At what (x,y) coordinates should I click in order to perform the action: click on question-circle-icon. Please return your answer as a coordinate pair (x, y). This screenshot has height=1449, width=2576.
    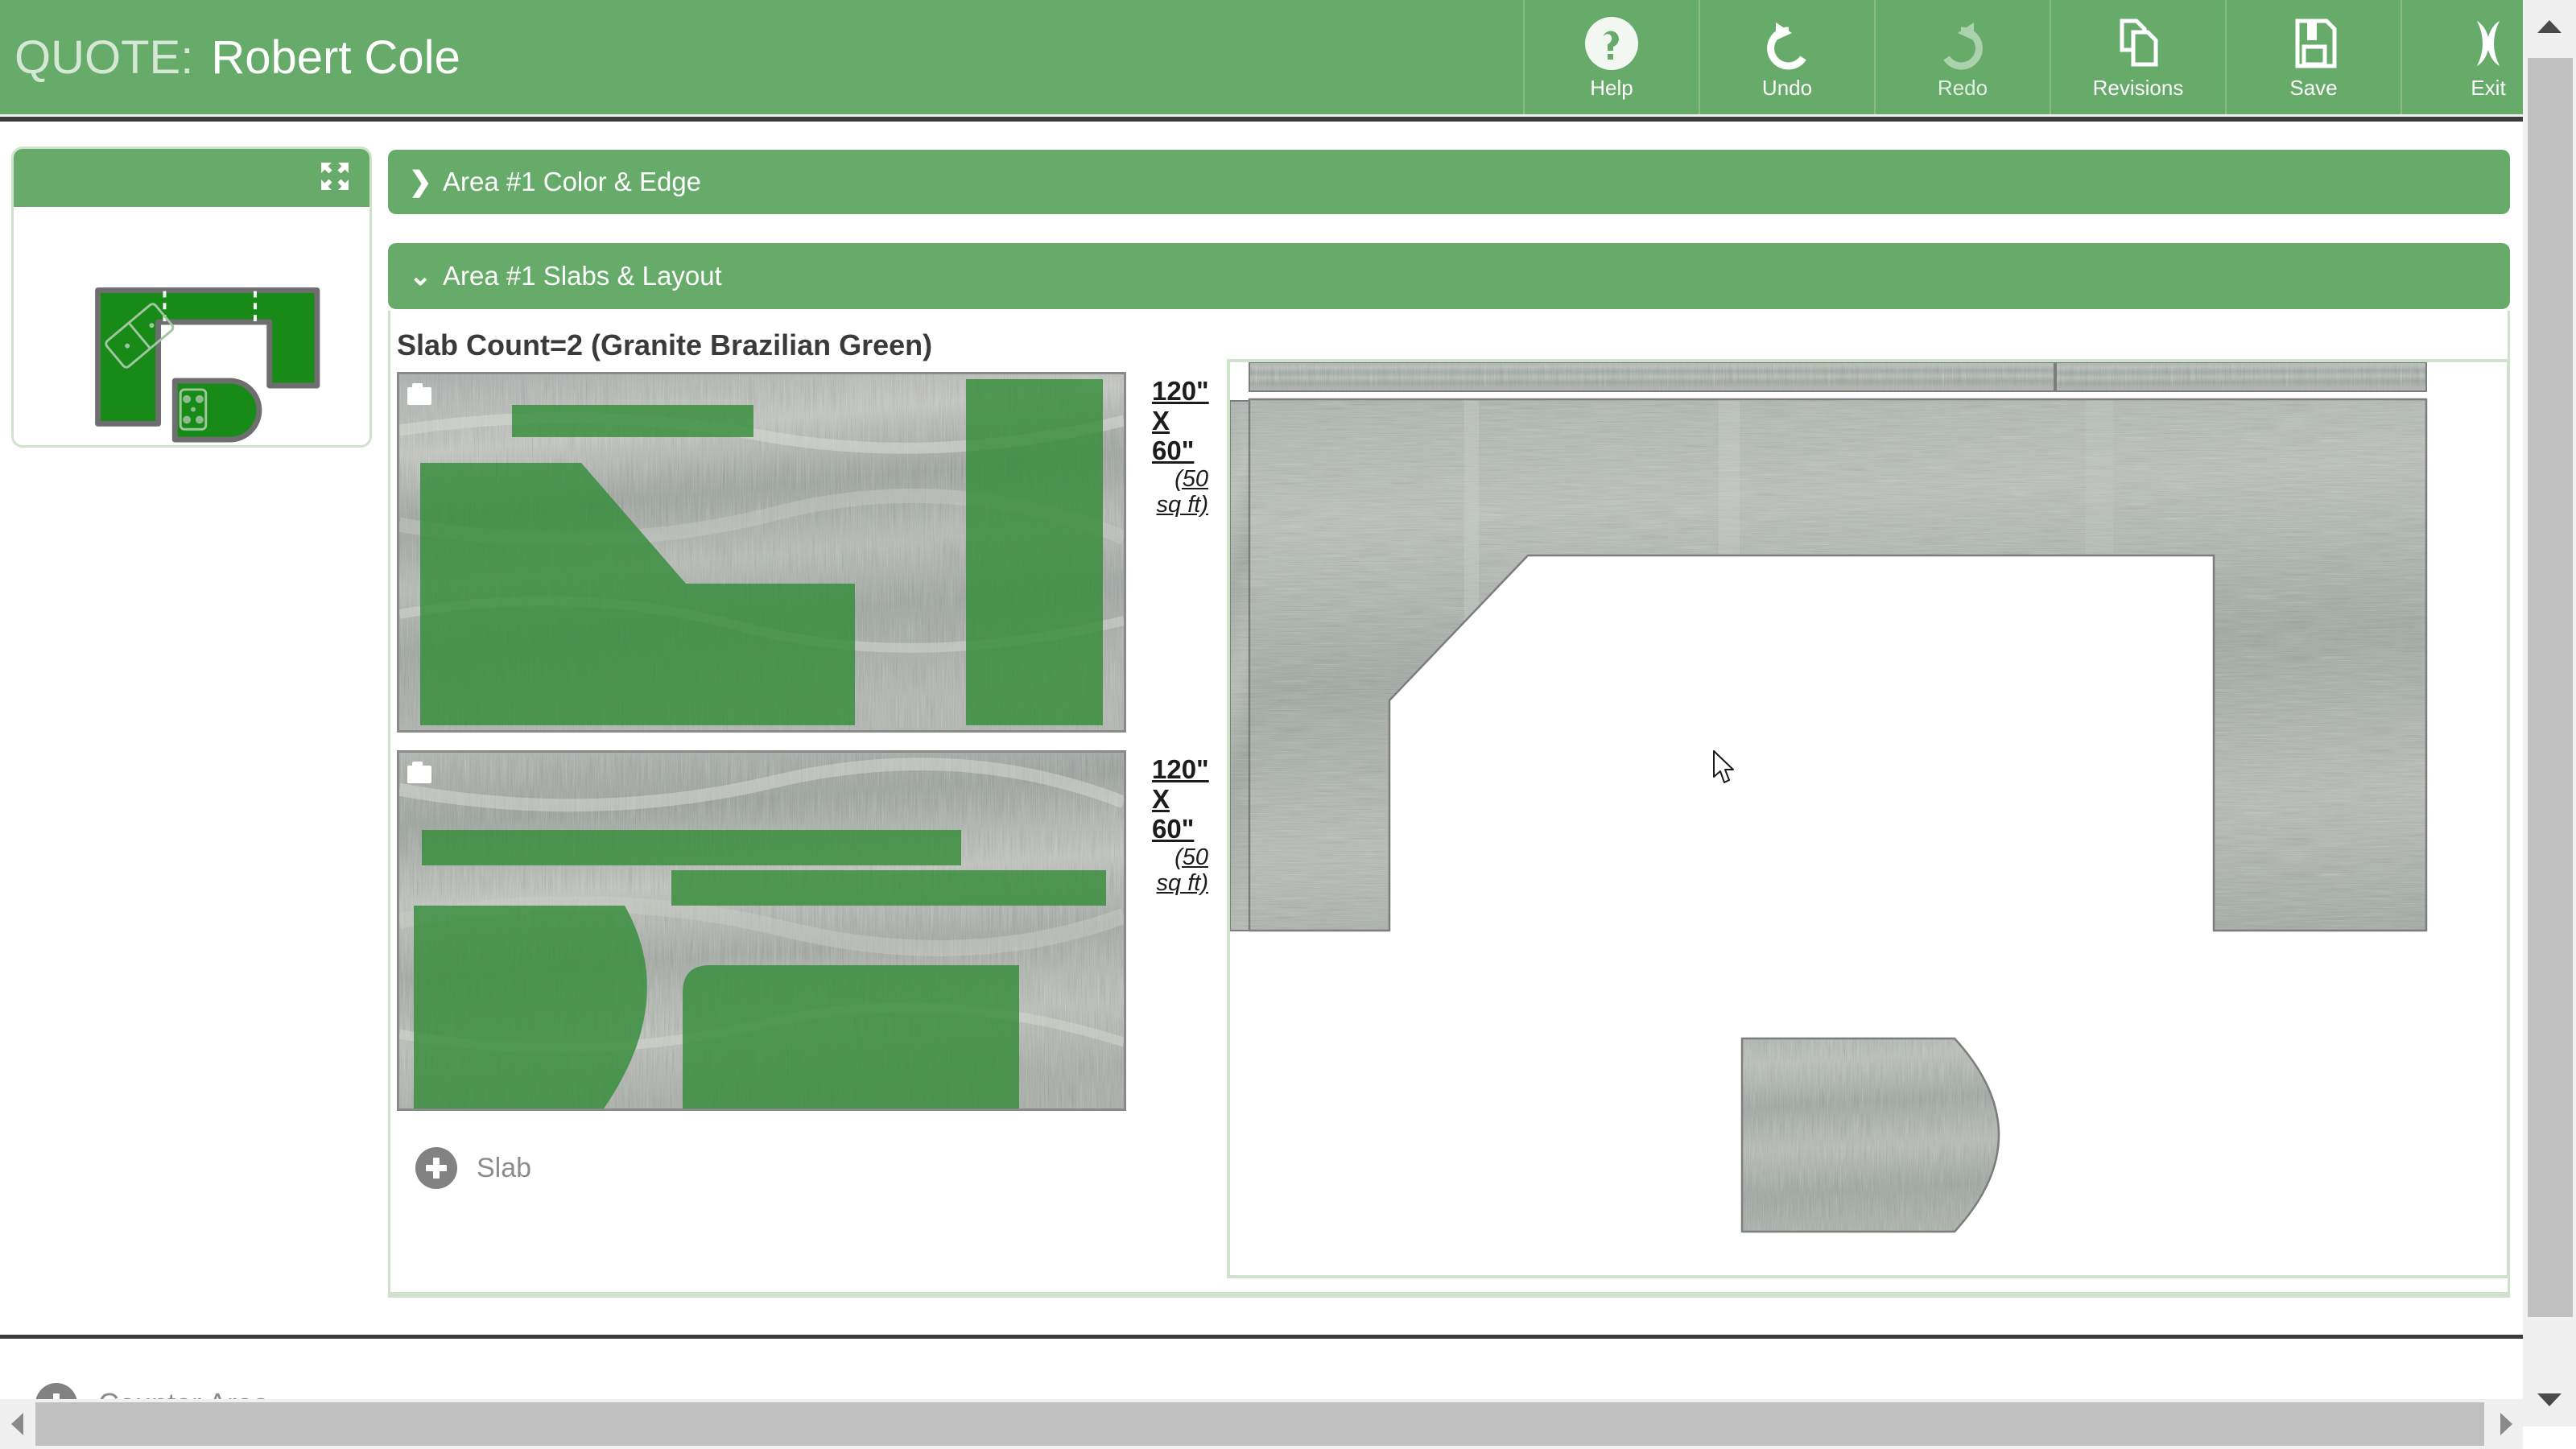
    Looking at the image, I should click on (1612, 43).